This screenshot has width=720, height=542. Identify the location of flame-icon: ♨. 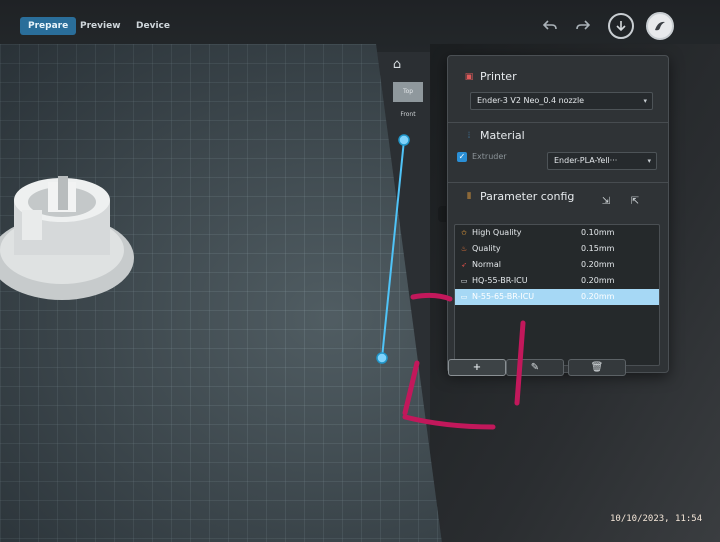
(464, 249).